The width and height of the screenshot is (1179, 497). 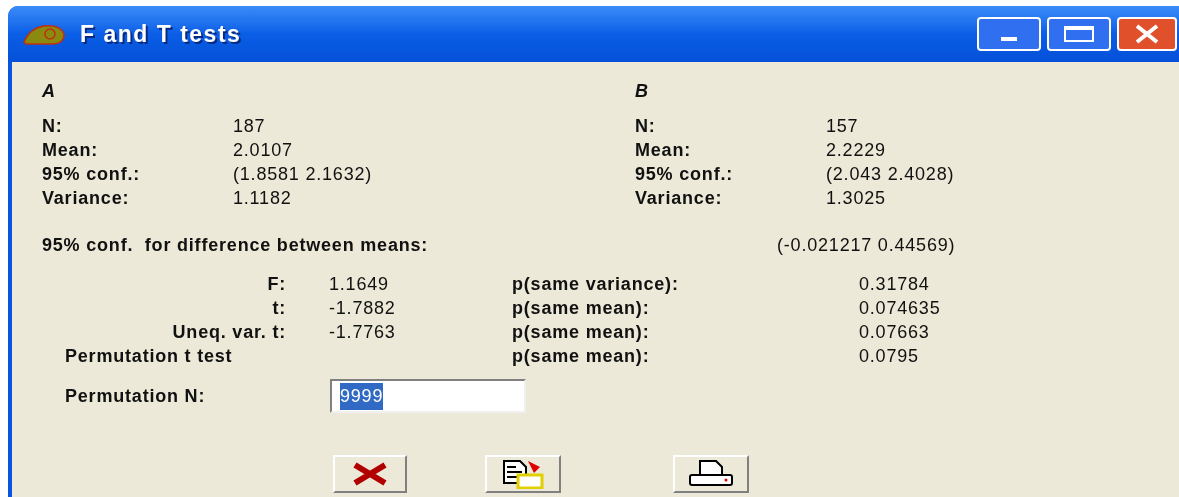 What do you see at coordinates (359, 284) in the screenshot?
I see `test-value: 1.1649` at bounding box center [359, 284].